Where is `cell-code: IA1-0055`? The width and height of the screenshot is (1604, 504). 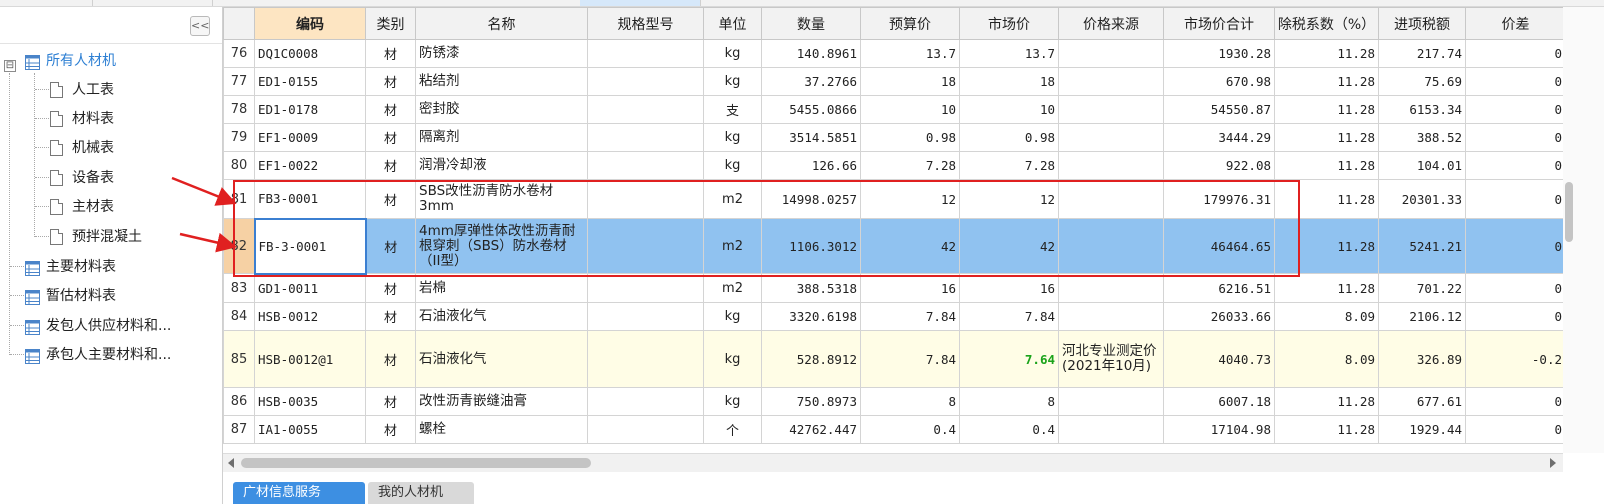 cell-code: IA1-0055 is located at coordinates (310, 429).